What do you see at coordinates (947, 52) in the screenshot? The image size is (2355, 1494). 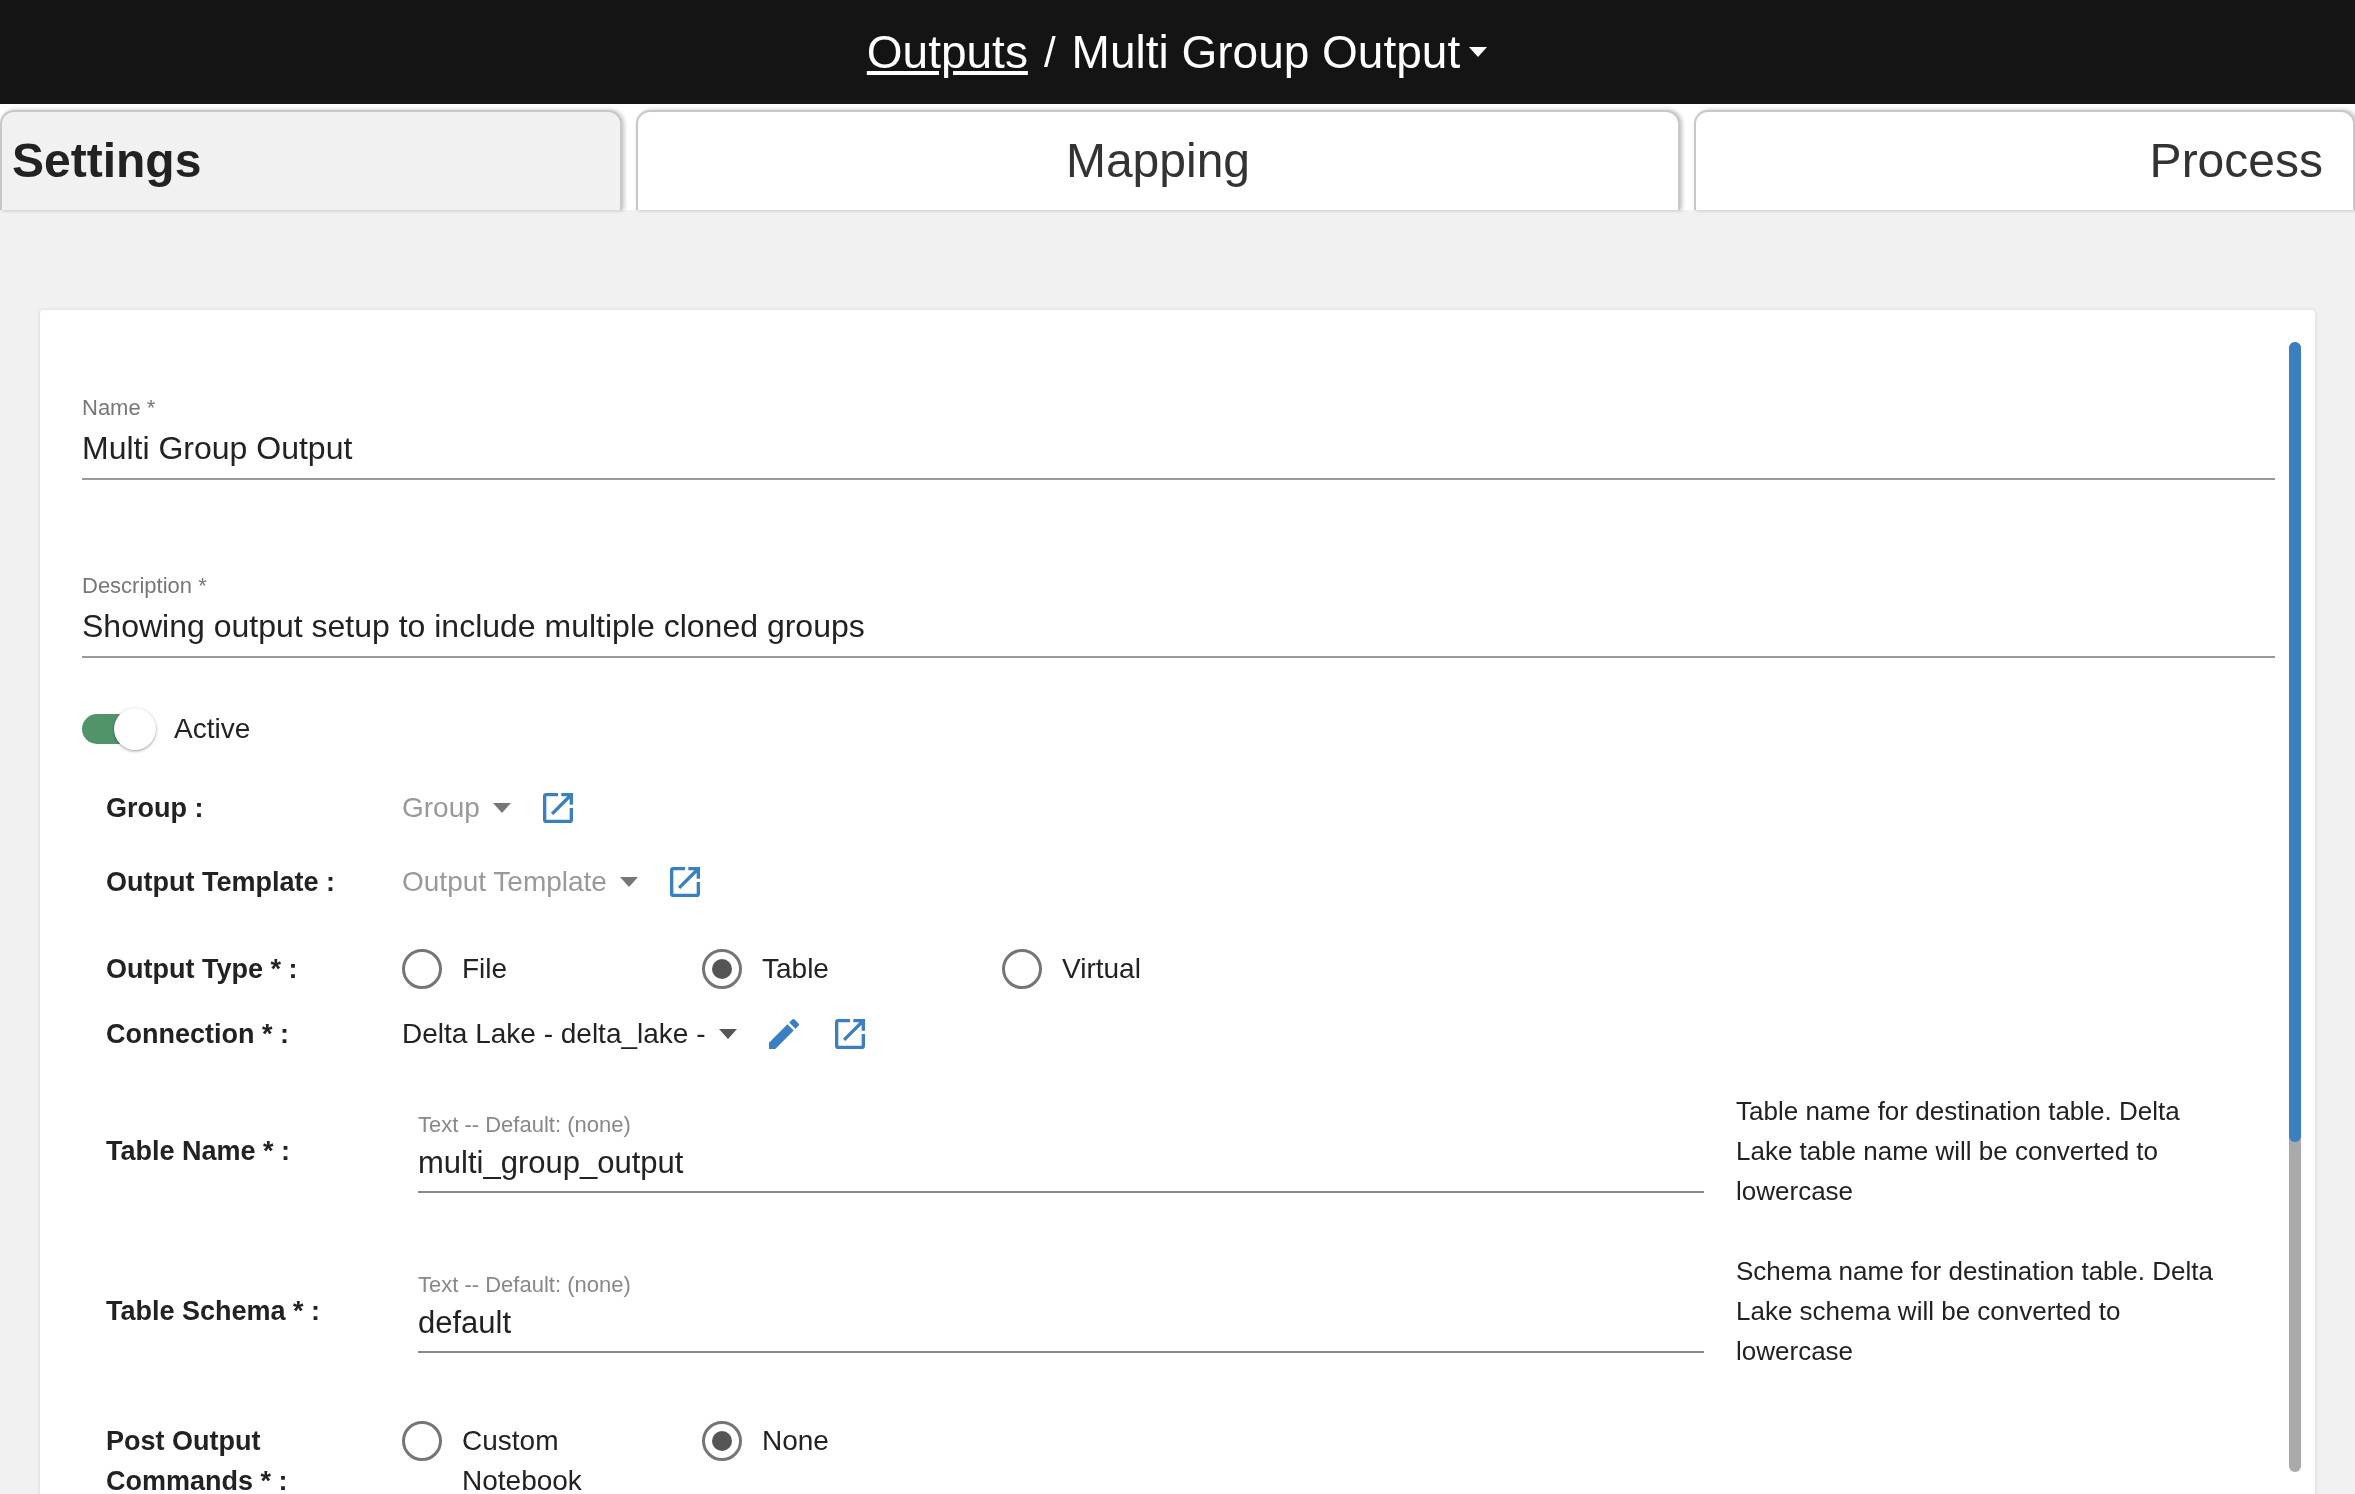 I see `breadcrumb-link: Outputs` at bounding box center [947, 52].